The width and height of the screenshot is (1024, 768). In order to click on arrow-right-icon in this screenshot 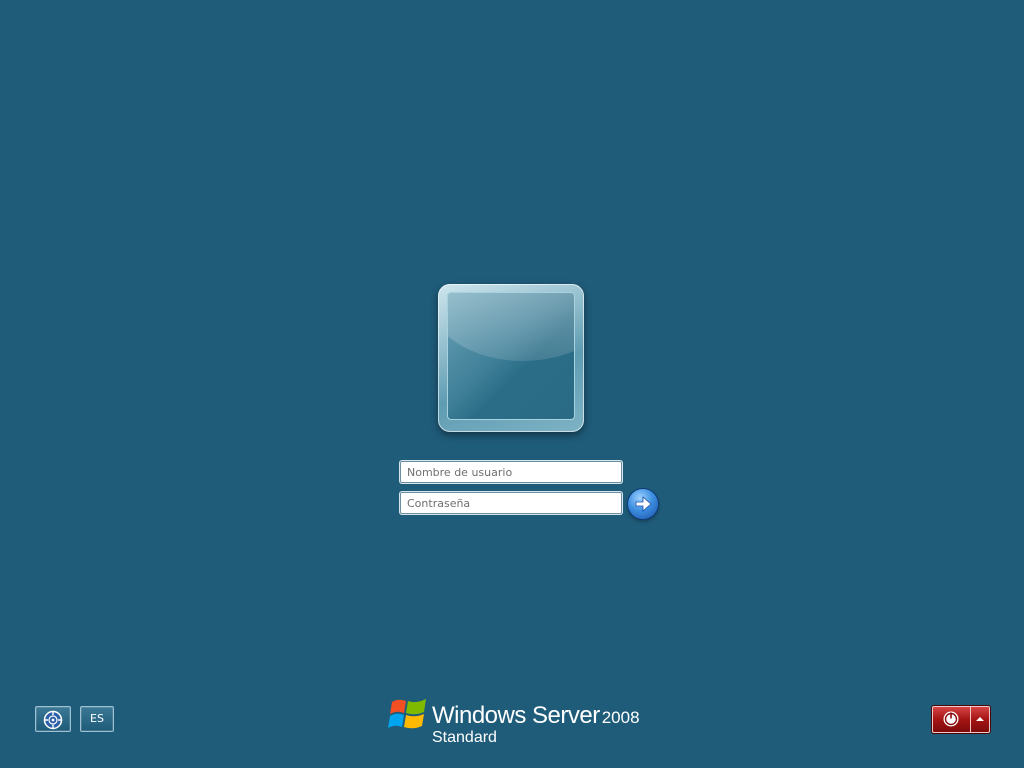, I will do `click(643, 504)`.